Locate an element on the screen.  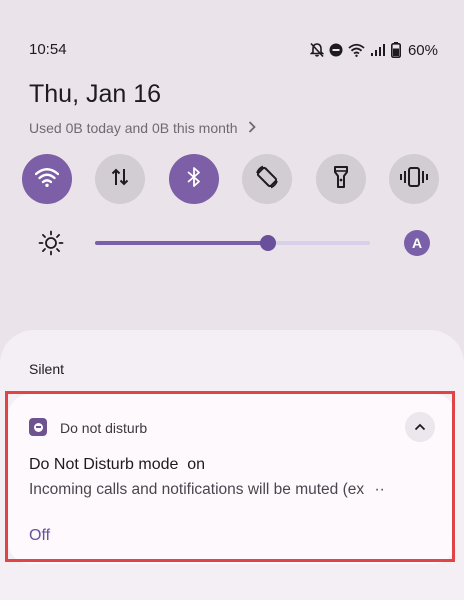
data-usage-link: Used 0B today and 0B this month is located at coordinates (142, 128).